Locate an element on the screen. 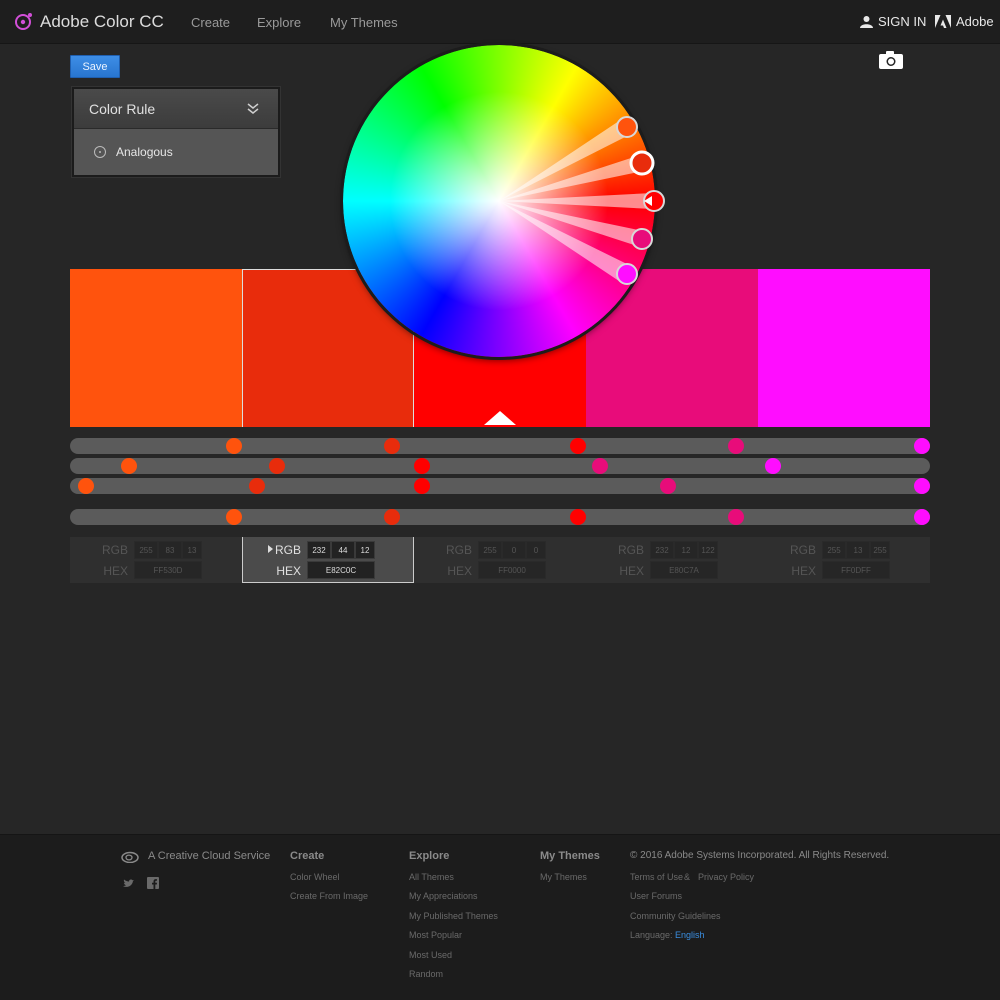  sign-in-button: SIGN IN is located at coordinates (893, 21).